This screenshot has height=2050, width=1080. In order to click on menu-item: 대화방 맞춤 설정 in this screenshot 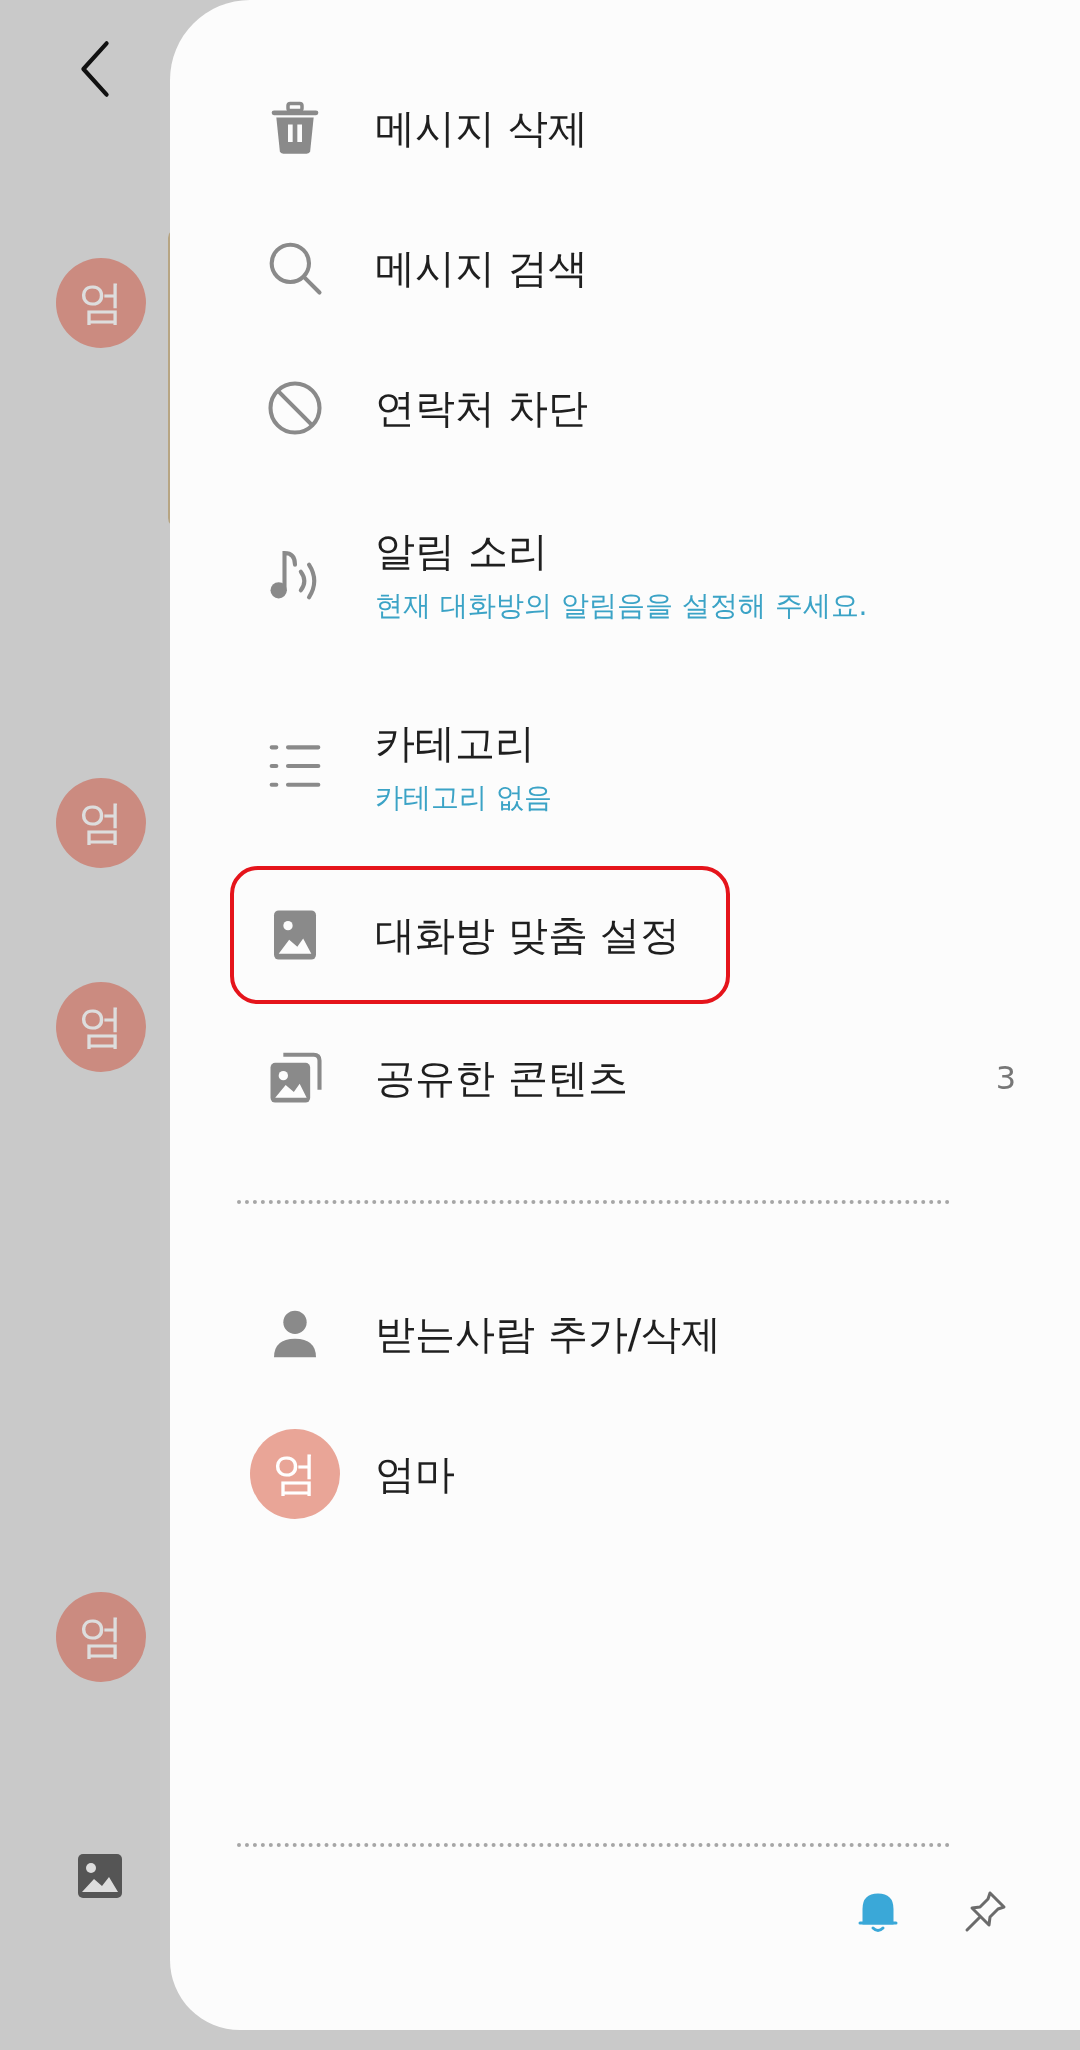, I will do `click(480, 935)`.